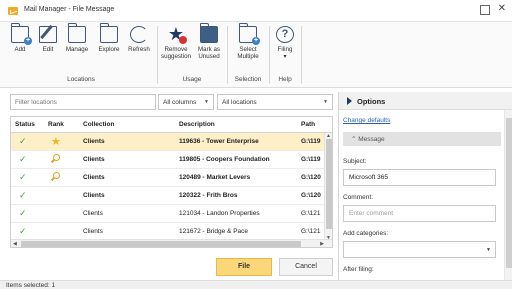 The image size is (512, 289). Describe the element at coordinates (368, 139) in the screenshot. I see `message-section-label: ⌃ Message` at that location.